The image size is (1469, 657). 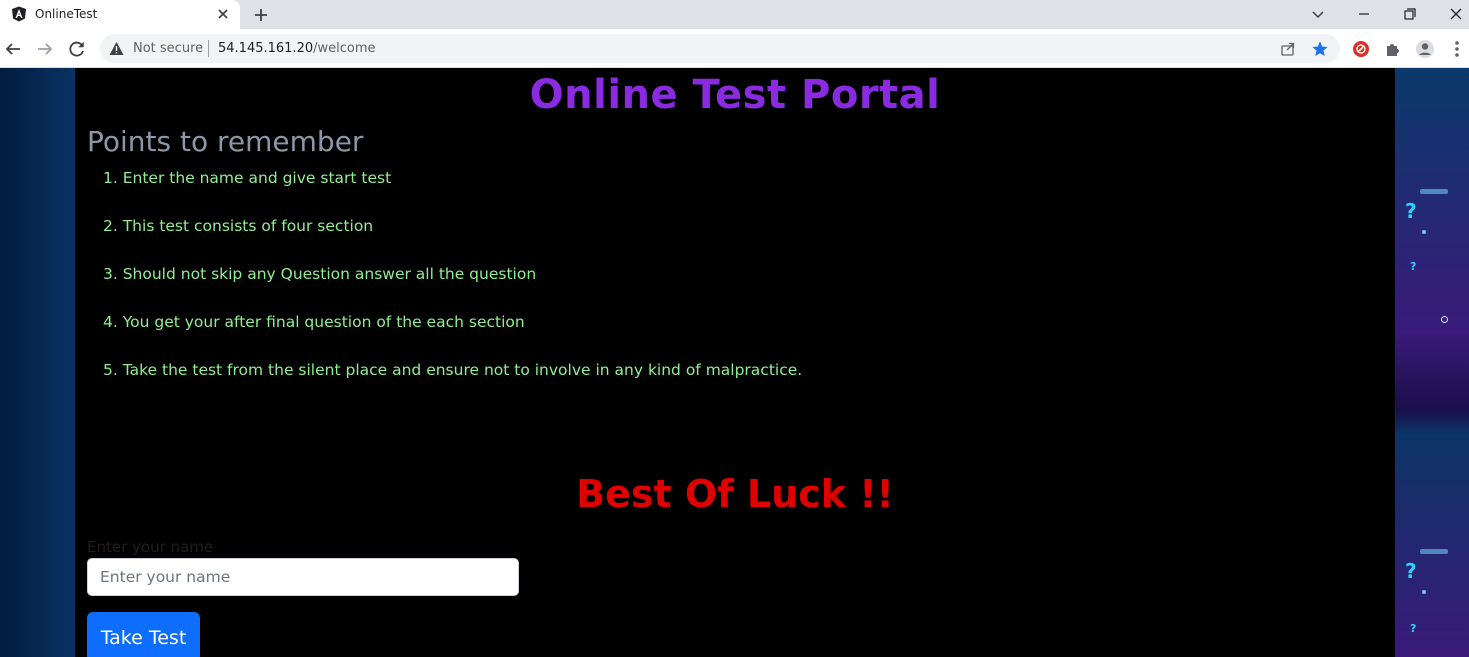 What do you see at coordinates (19, 14) in the screenshot?
I see `angular-icon` at bounding box center [19, 14].